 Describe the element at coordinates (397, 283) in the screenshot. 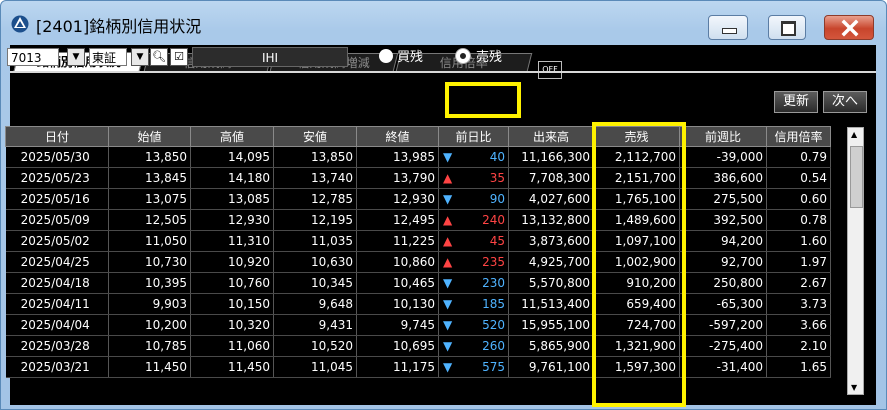

I see `table-cell: 10,465` at that location.